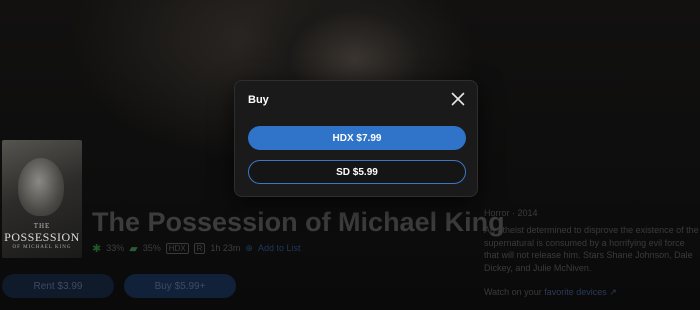 Image resolution: width=700 pixels, height=310 pixels. I want to click on poster-subtitle: OF MICHAEL KING, so click(42, 247).